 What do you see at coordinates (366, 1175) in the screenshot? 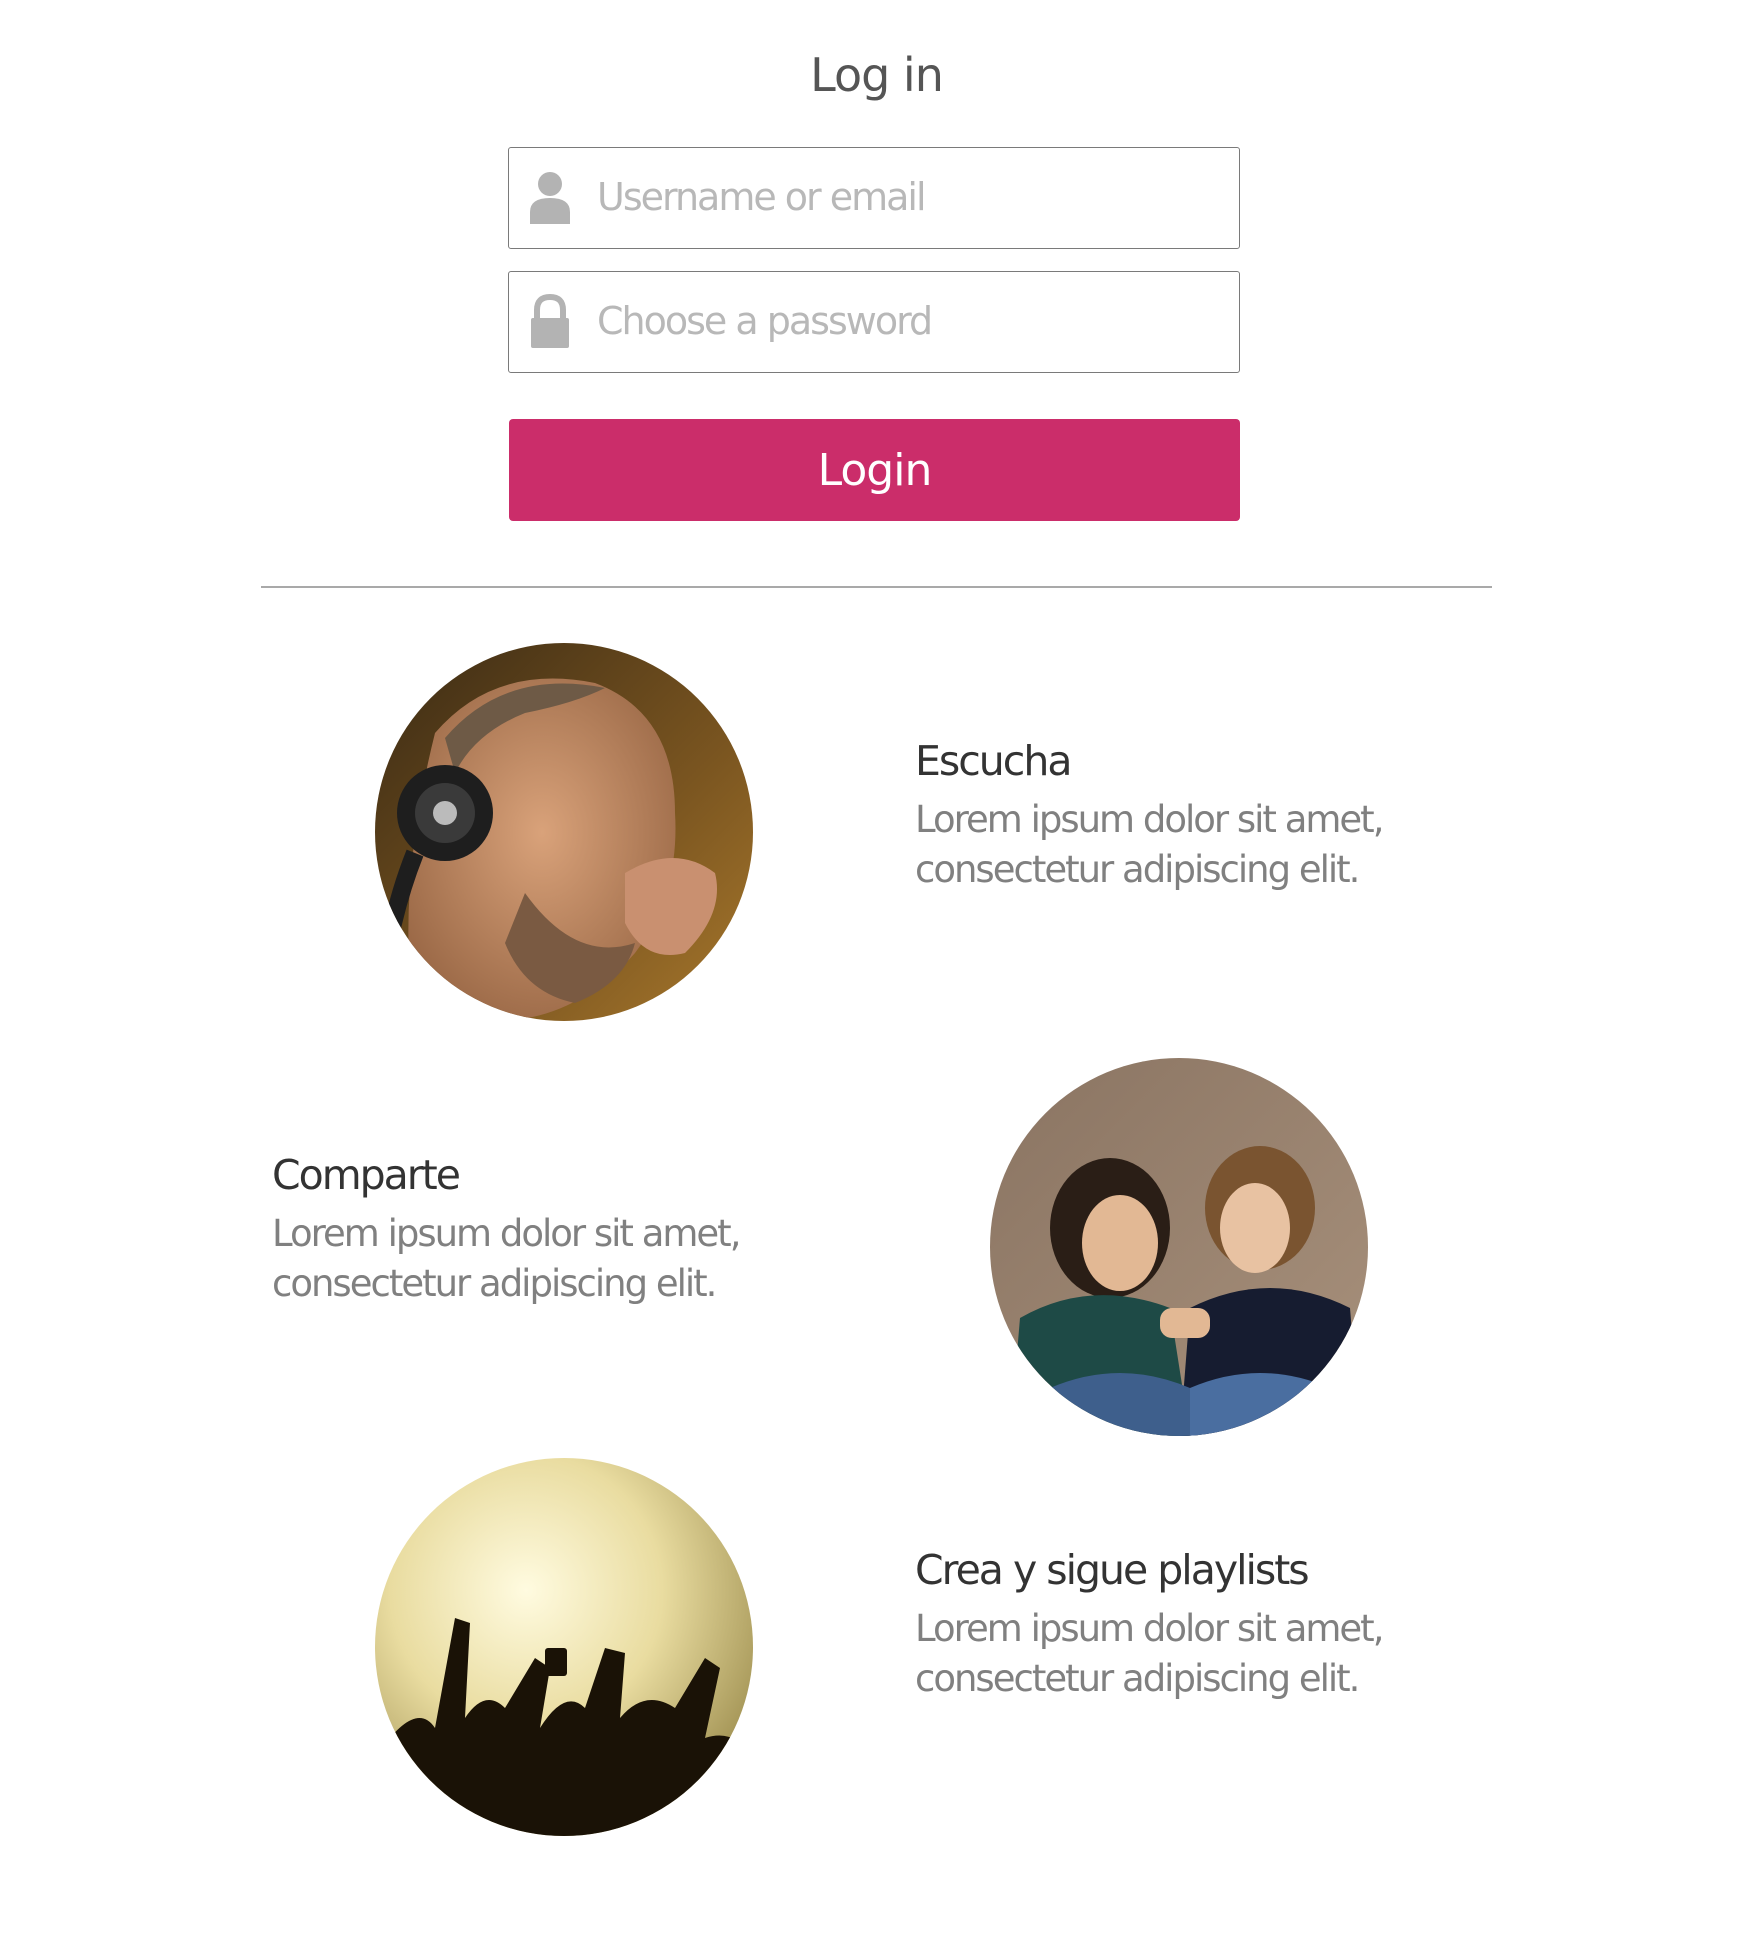
I see `feature-title: Comparte` at bounding box center [366, 1175].